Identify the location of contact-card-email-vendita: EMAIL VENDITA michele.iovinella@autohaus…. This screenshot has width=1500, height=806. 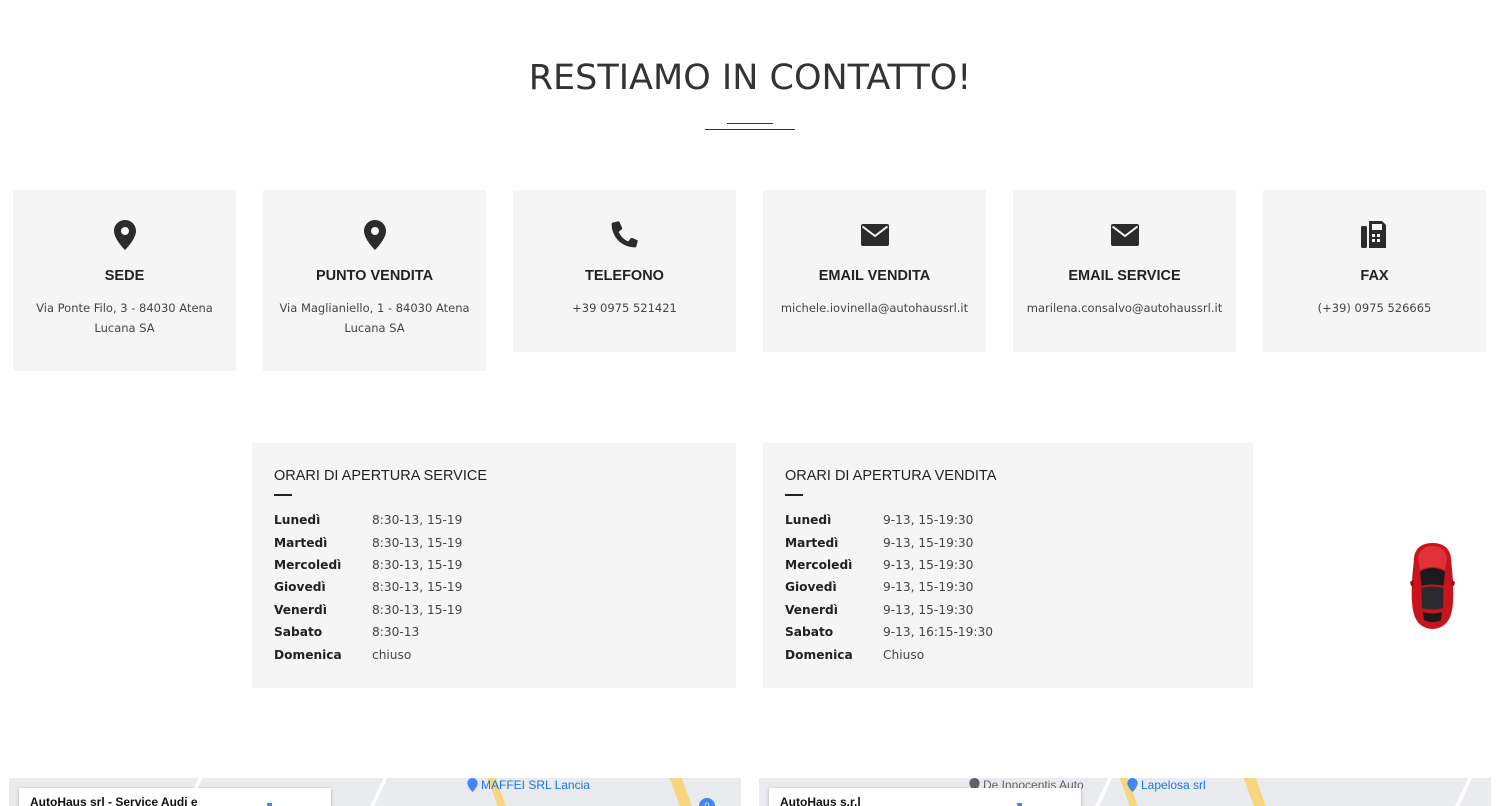
(874, 271).